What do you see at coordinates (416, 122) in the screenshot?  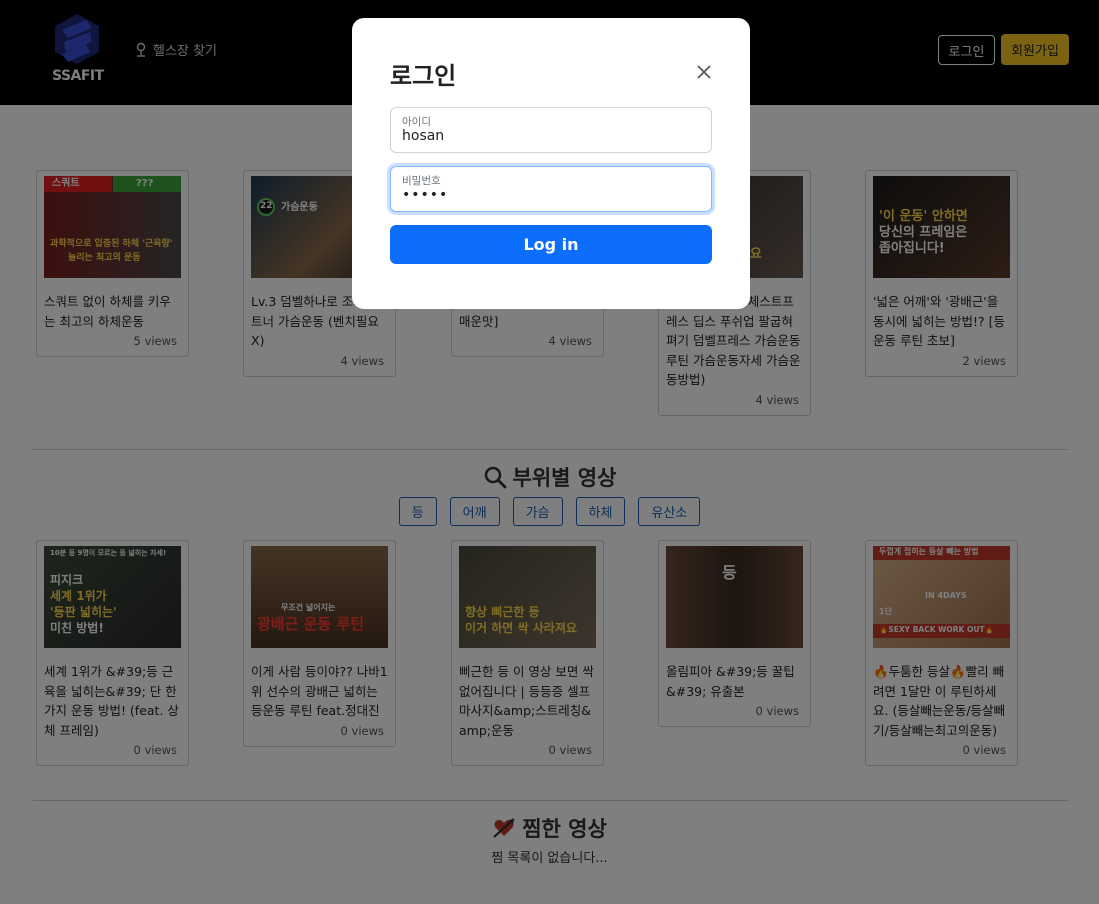 I see `username-label: 아이디` at bounding box center [416, 122].